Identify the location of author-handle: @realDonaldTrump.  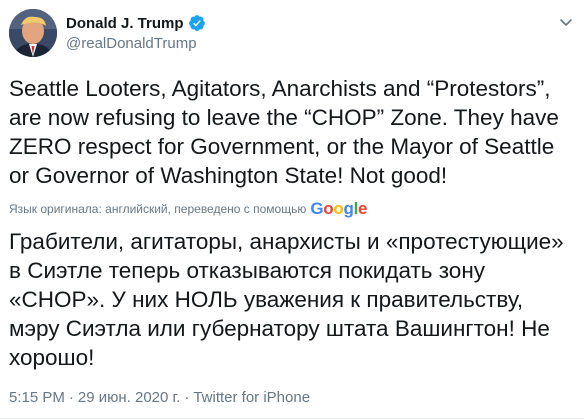
(131, 43).